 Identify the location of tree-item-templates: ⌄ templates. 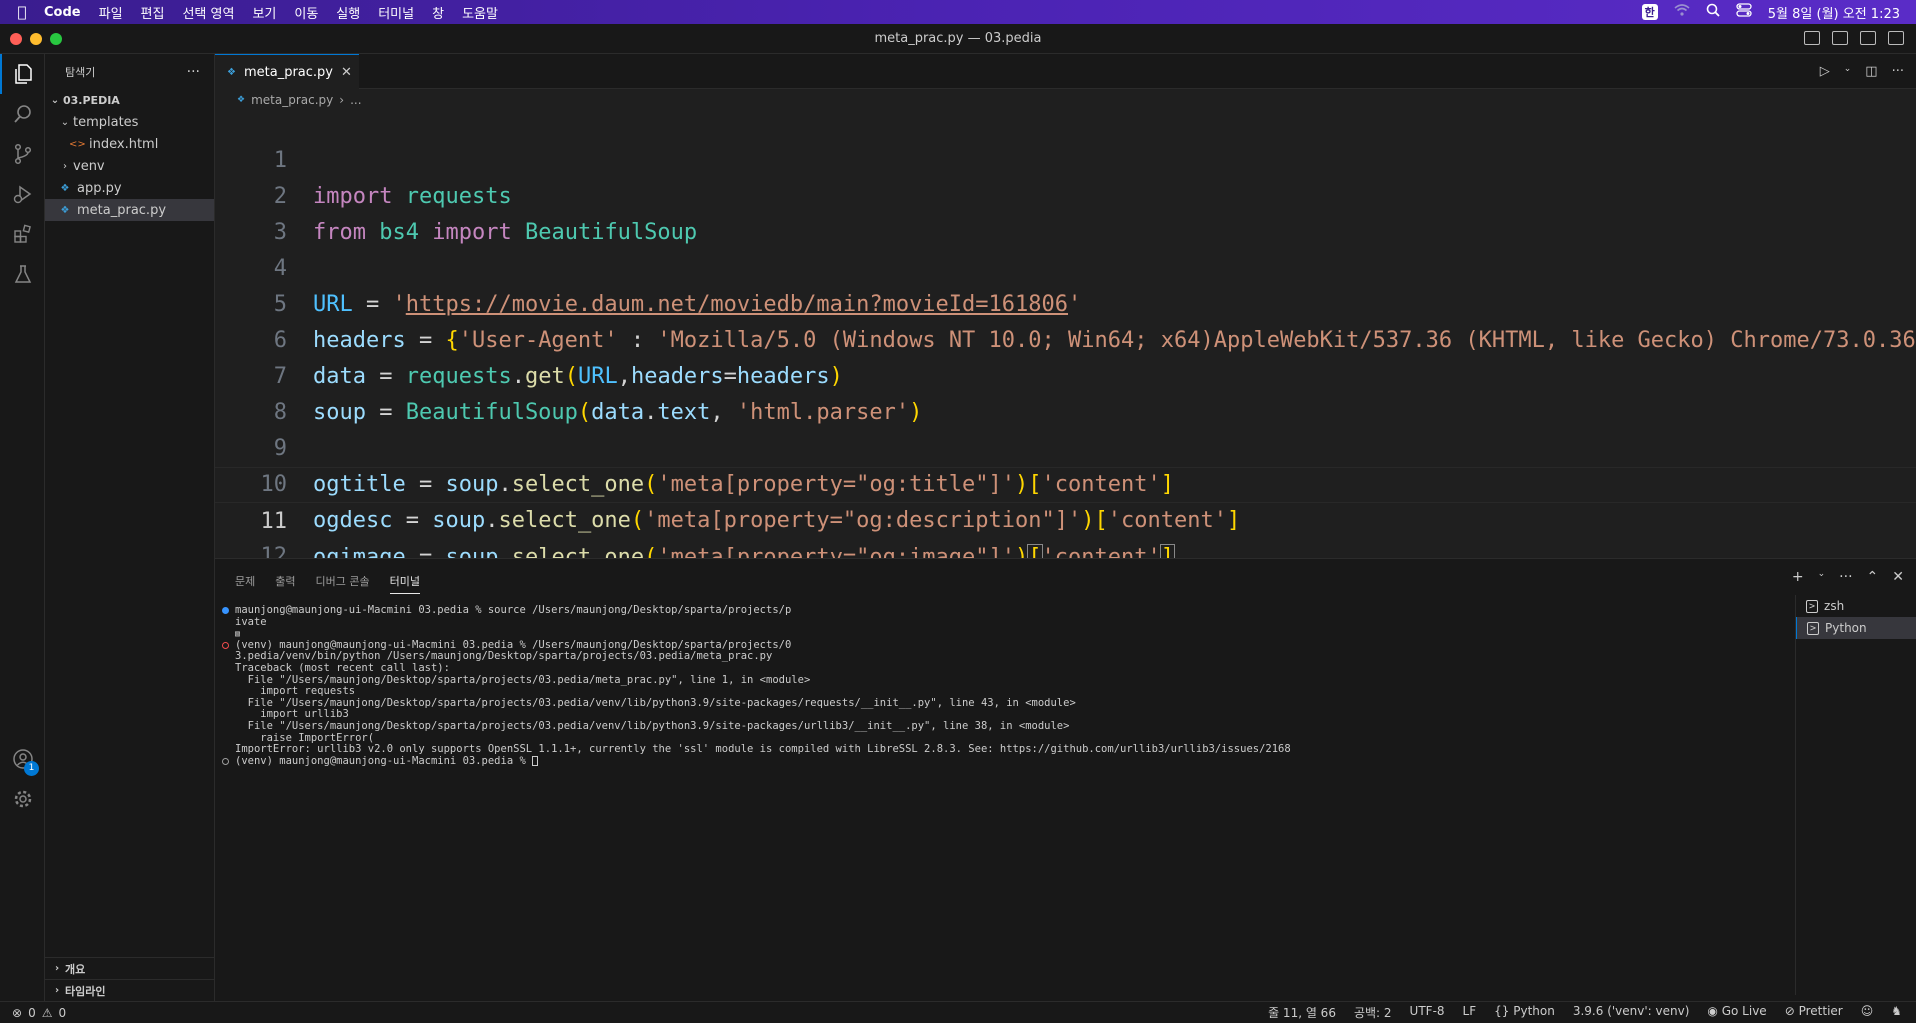
(129, 122).